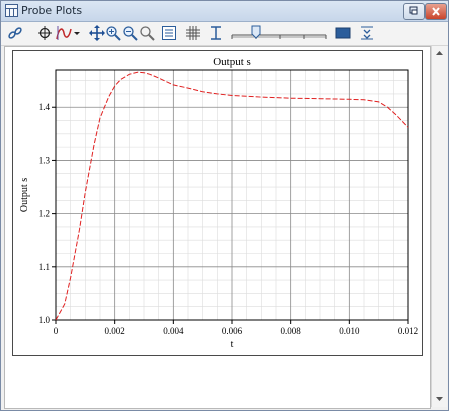 The width and height of the screenshot is (449, 411). What do you see at coordinates (44, 267) in the screenshot?
I see `y-tick-label: 1.1` at bounding box center [44, 267].